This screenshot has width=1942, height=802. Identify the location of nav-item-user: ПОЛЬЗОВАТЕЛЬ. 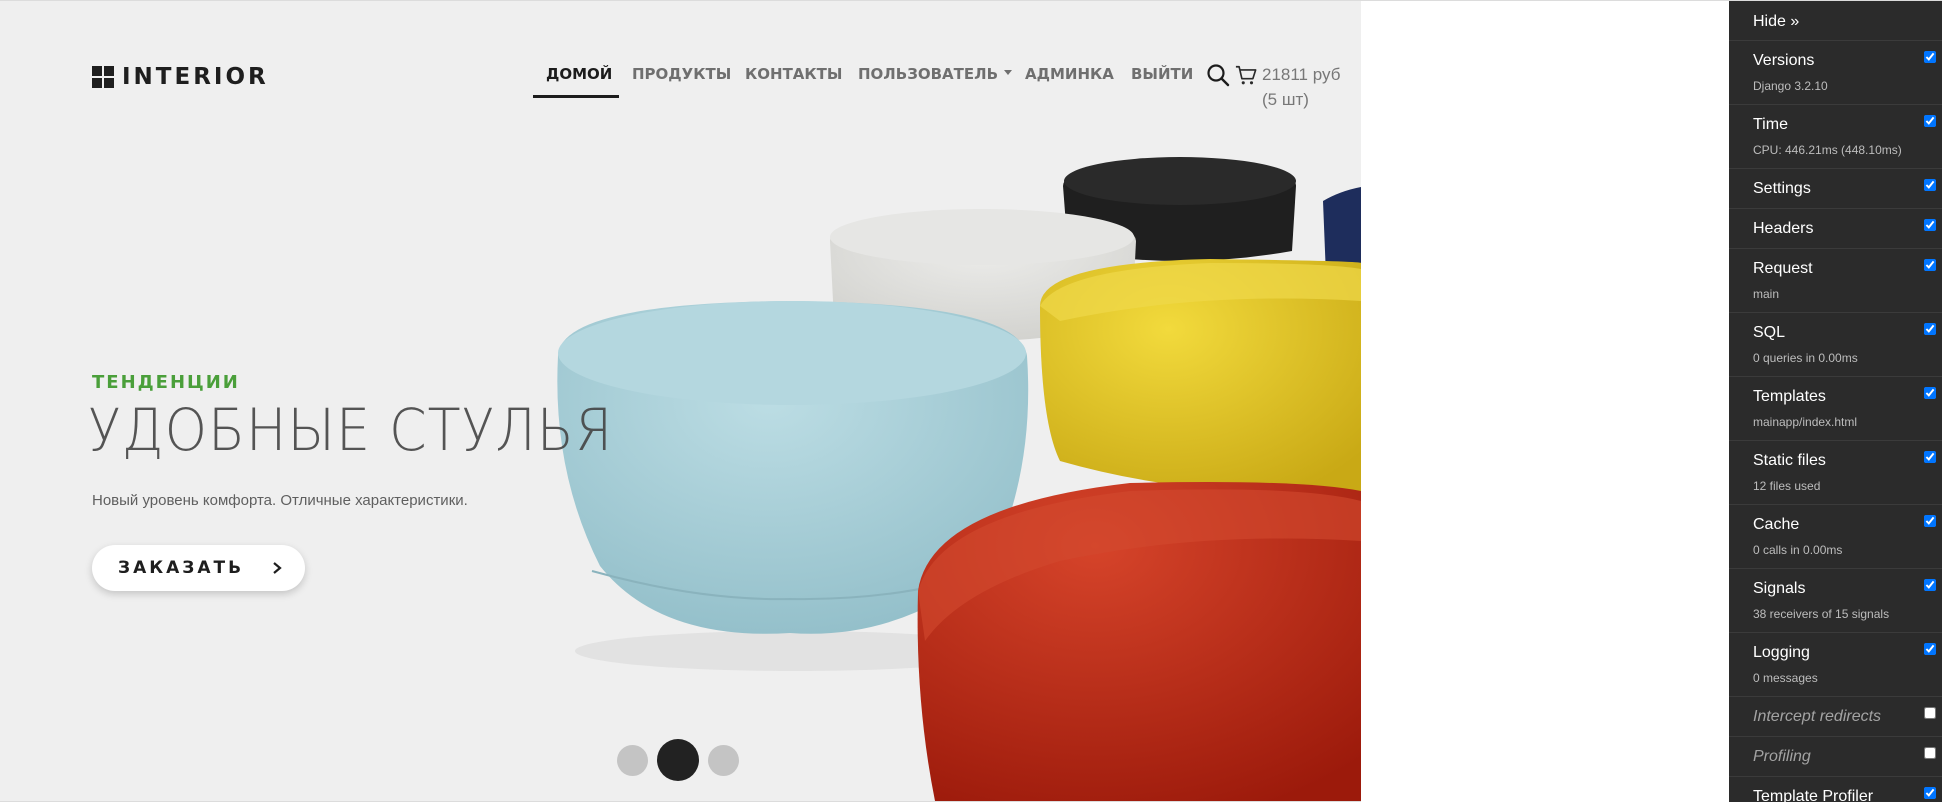
(935, 74).